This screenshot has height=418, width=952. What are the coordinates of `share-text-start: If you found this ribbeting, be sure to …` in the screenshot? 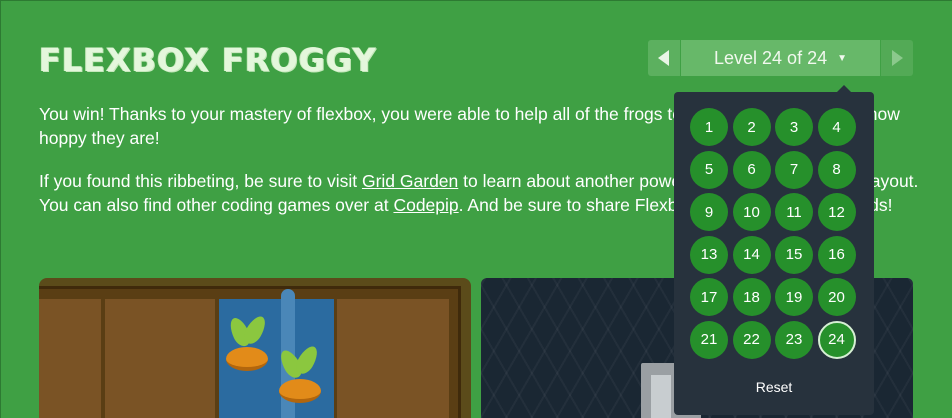 It's located at (200, 181).